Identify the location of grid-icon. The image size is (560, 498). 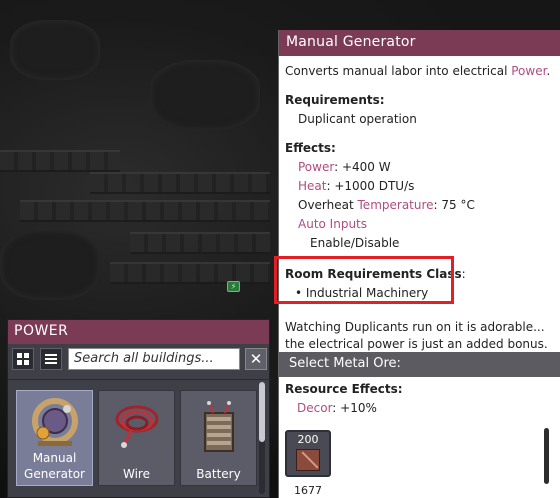
(23, 359).